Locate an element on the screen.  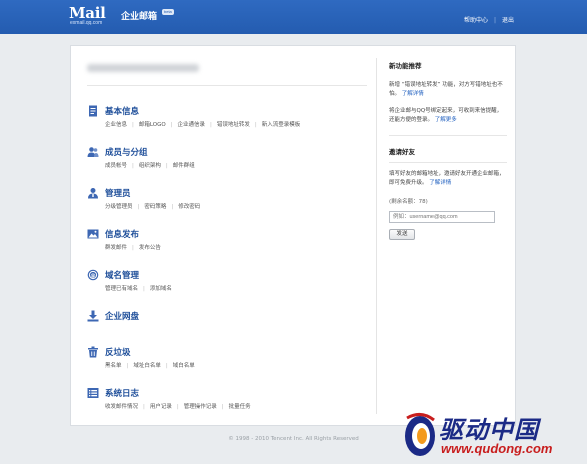
watermark-logo-icon is located at coordinates (420, 434).